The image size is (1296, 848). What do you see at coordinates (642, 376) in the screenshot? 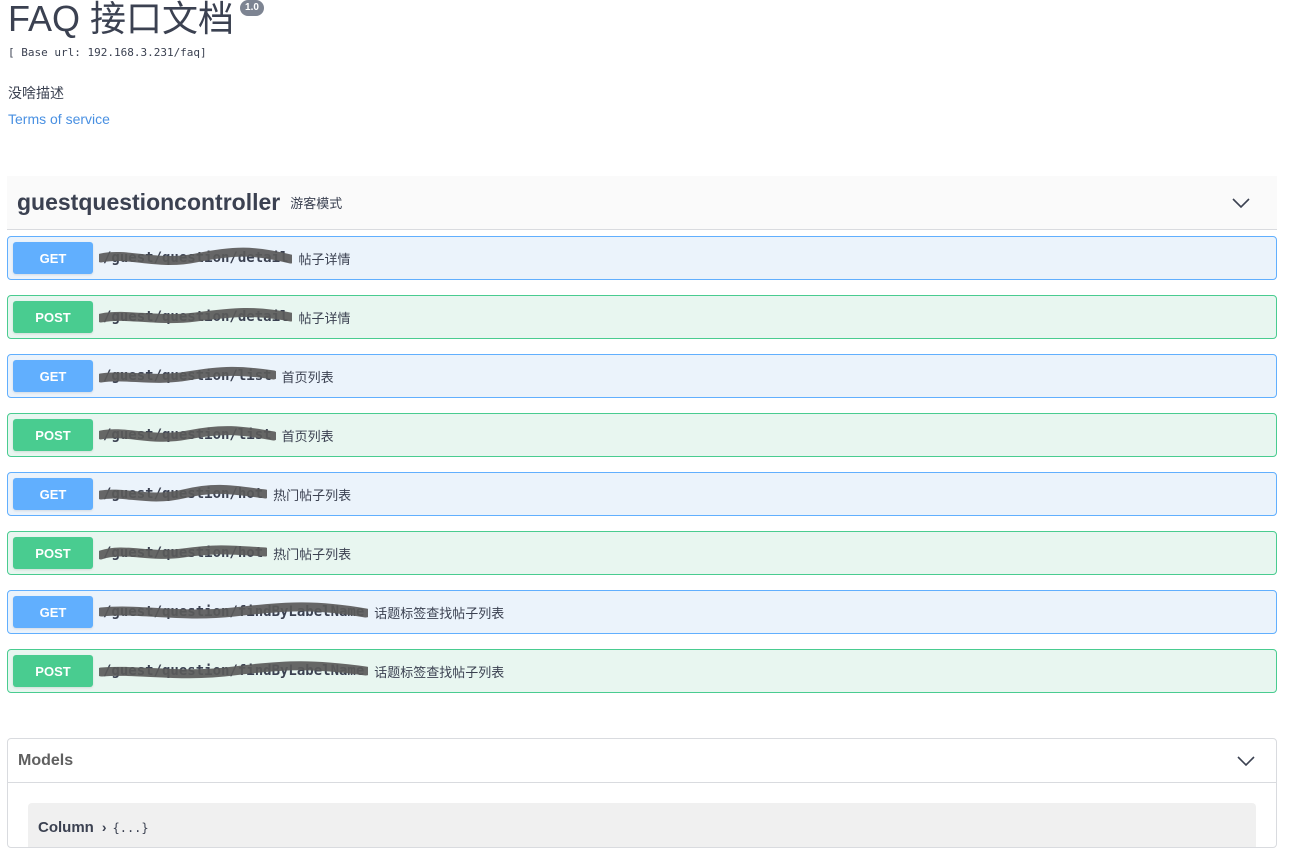
I see `operation-row-get: GET/guest/question/list 首页列表` at bounding box center [642, 376].